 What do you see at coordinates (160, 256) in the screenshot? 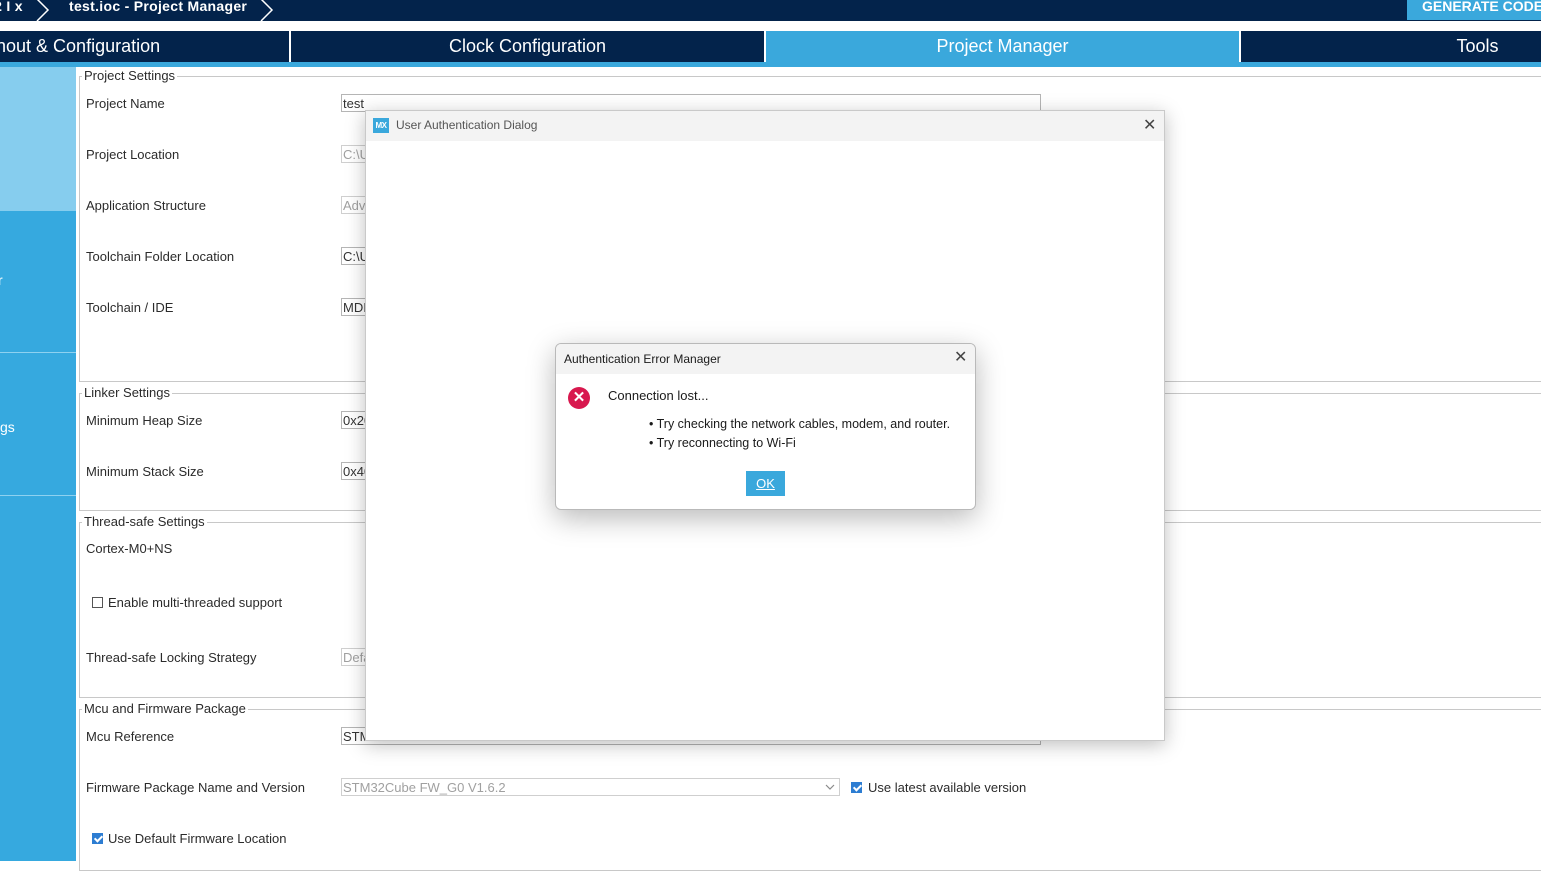
I see `toolchain-folder-label: Toolchain Folder Location` at bounding box center [160, 256].